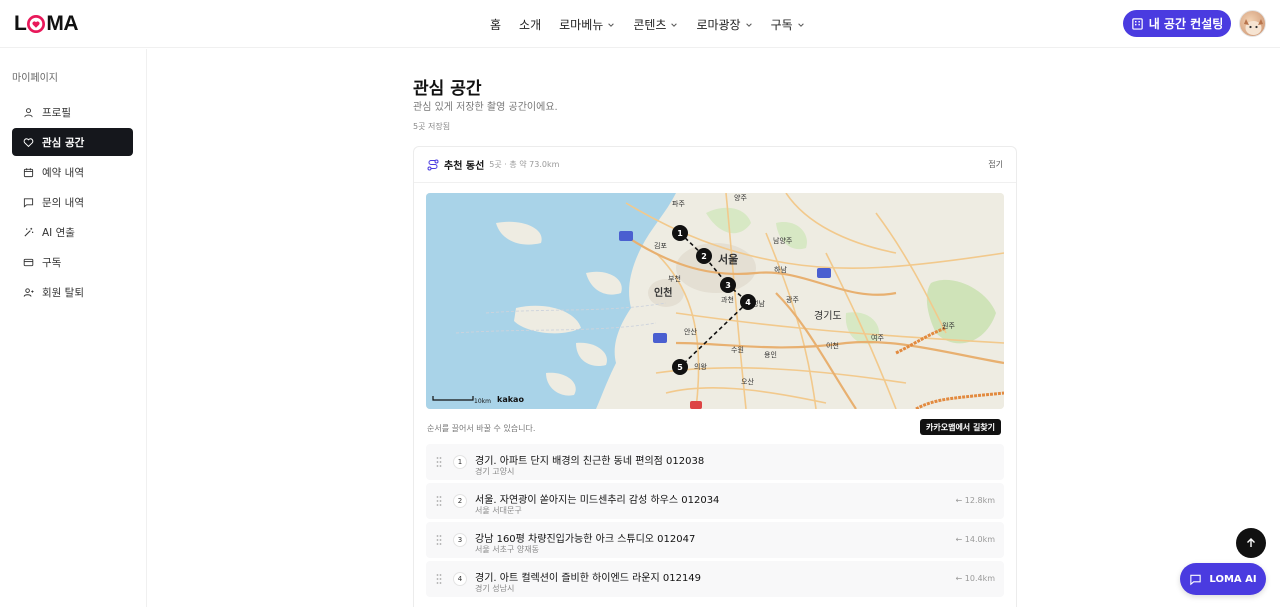 This screenshot has width=1280, height=607. Describe the element at coordinates (975, 500) in the screenshot. I see `leg-distance: ← 12.8km` at that location.